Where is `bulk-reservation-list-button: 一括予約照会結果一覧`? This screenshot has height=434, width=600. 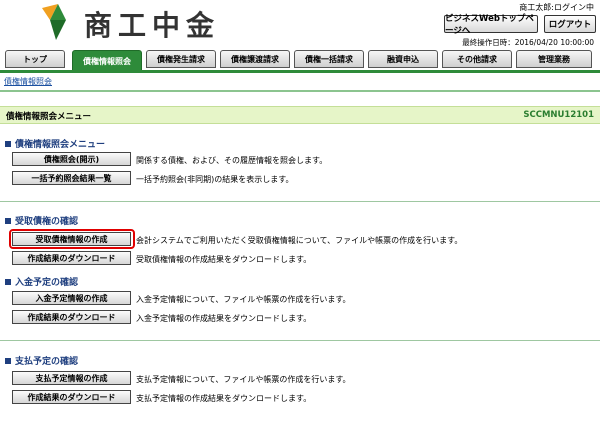
bulk-reservation-list-button: 一括予約照会結果一覧 is located at coordinates (71, 178).